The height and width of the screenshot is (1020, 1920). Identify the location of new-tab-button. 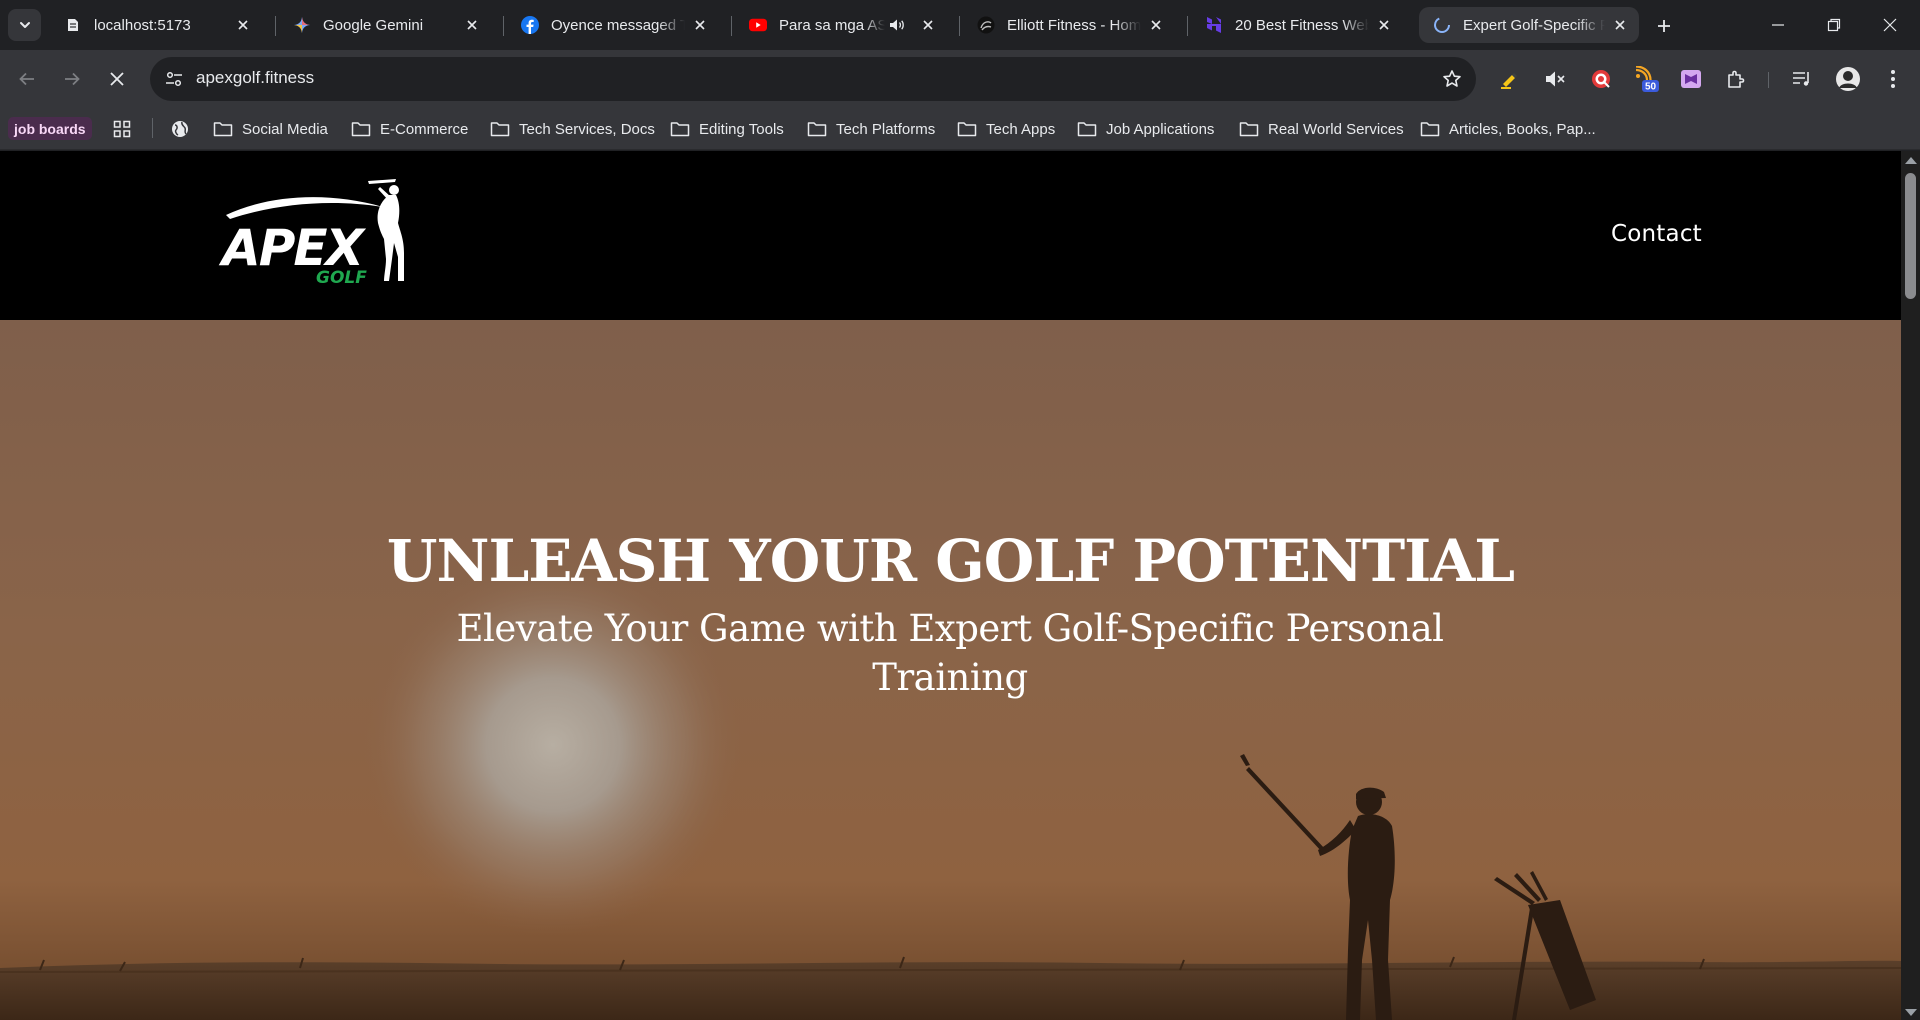
(1664, 26).